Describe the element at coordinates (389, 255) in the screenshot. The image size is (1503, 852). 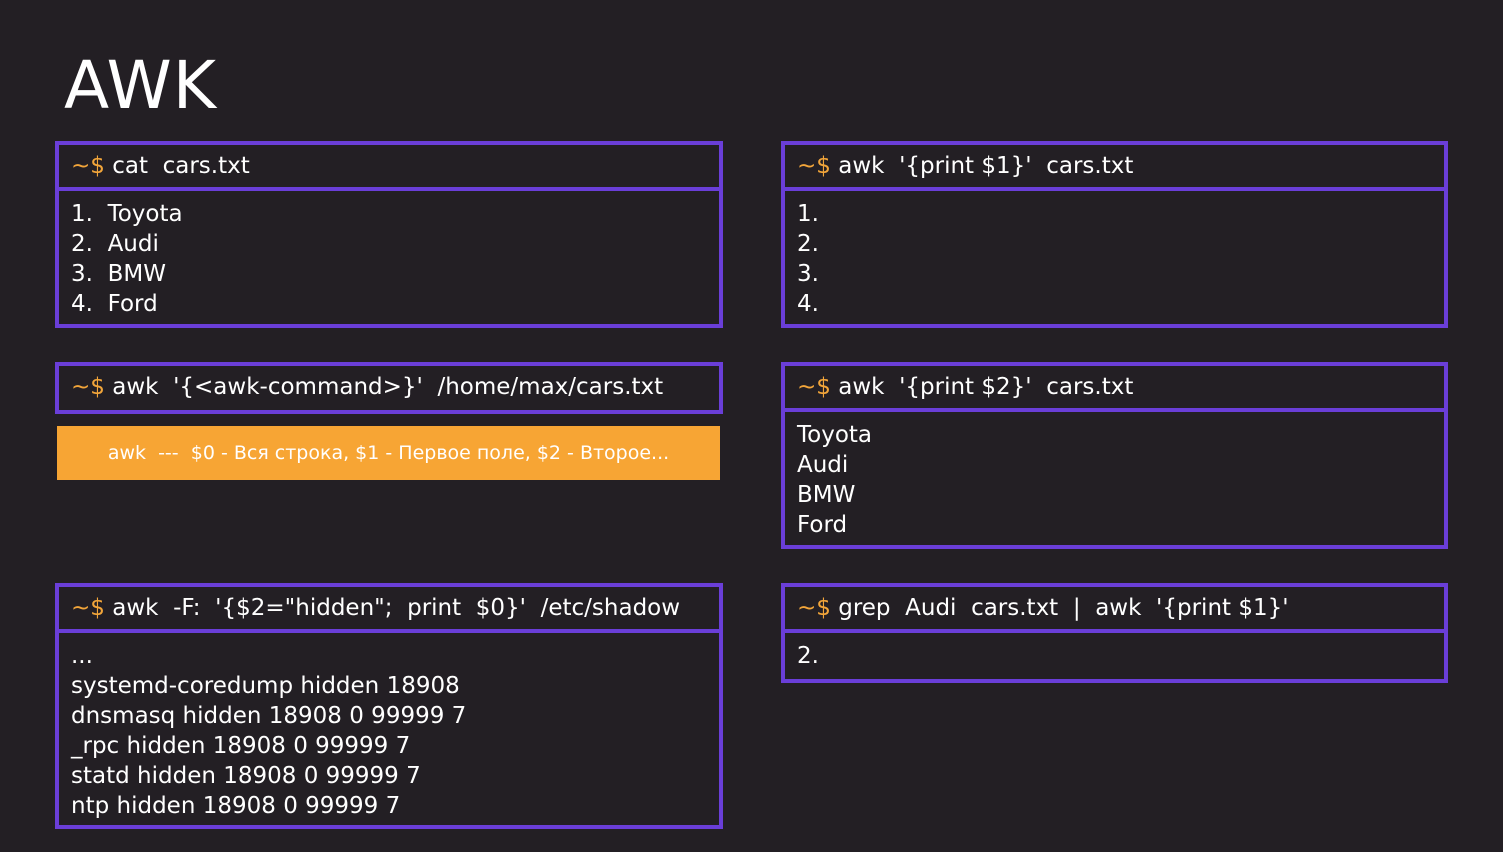
I see `output: 1. Toyota 2. Audi 3. BMW 4. Ford` at that location.